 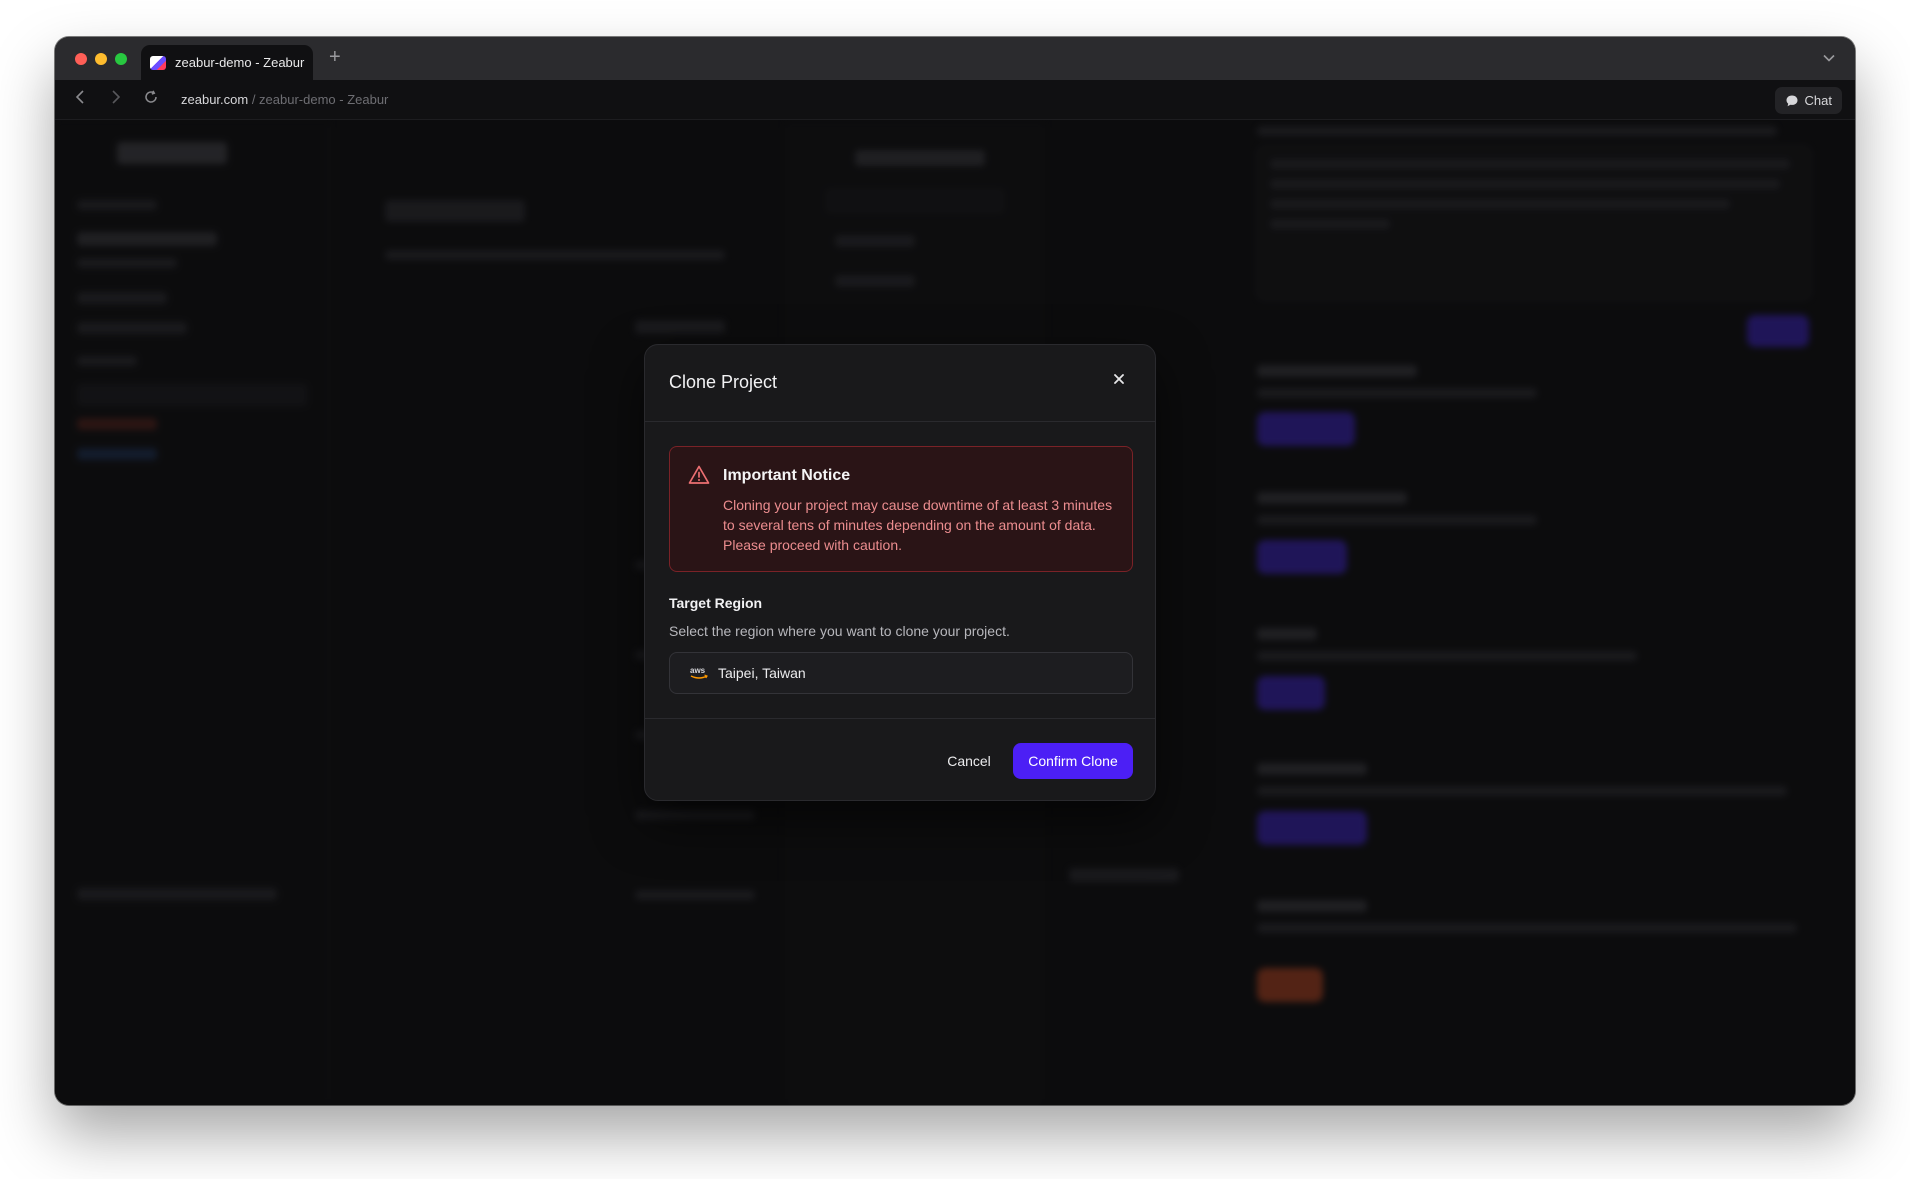 I want to click on url-path: / zeabur-demo - Zeabur, so click(x=318, y=99).